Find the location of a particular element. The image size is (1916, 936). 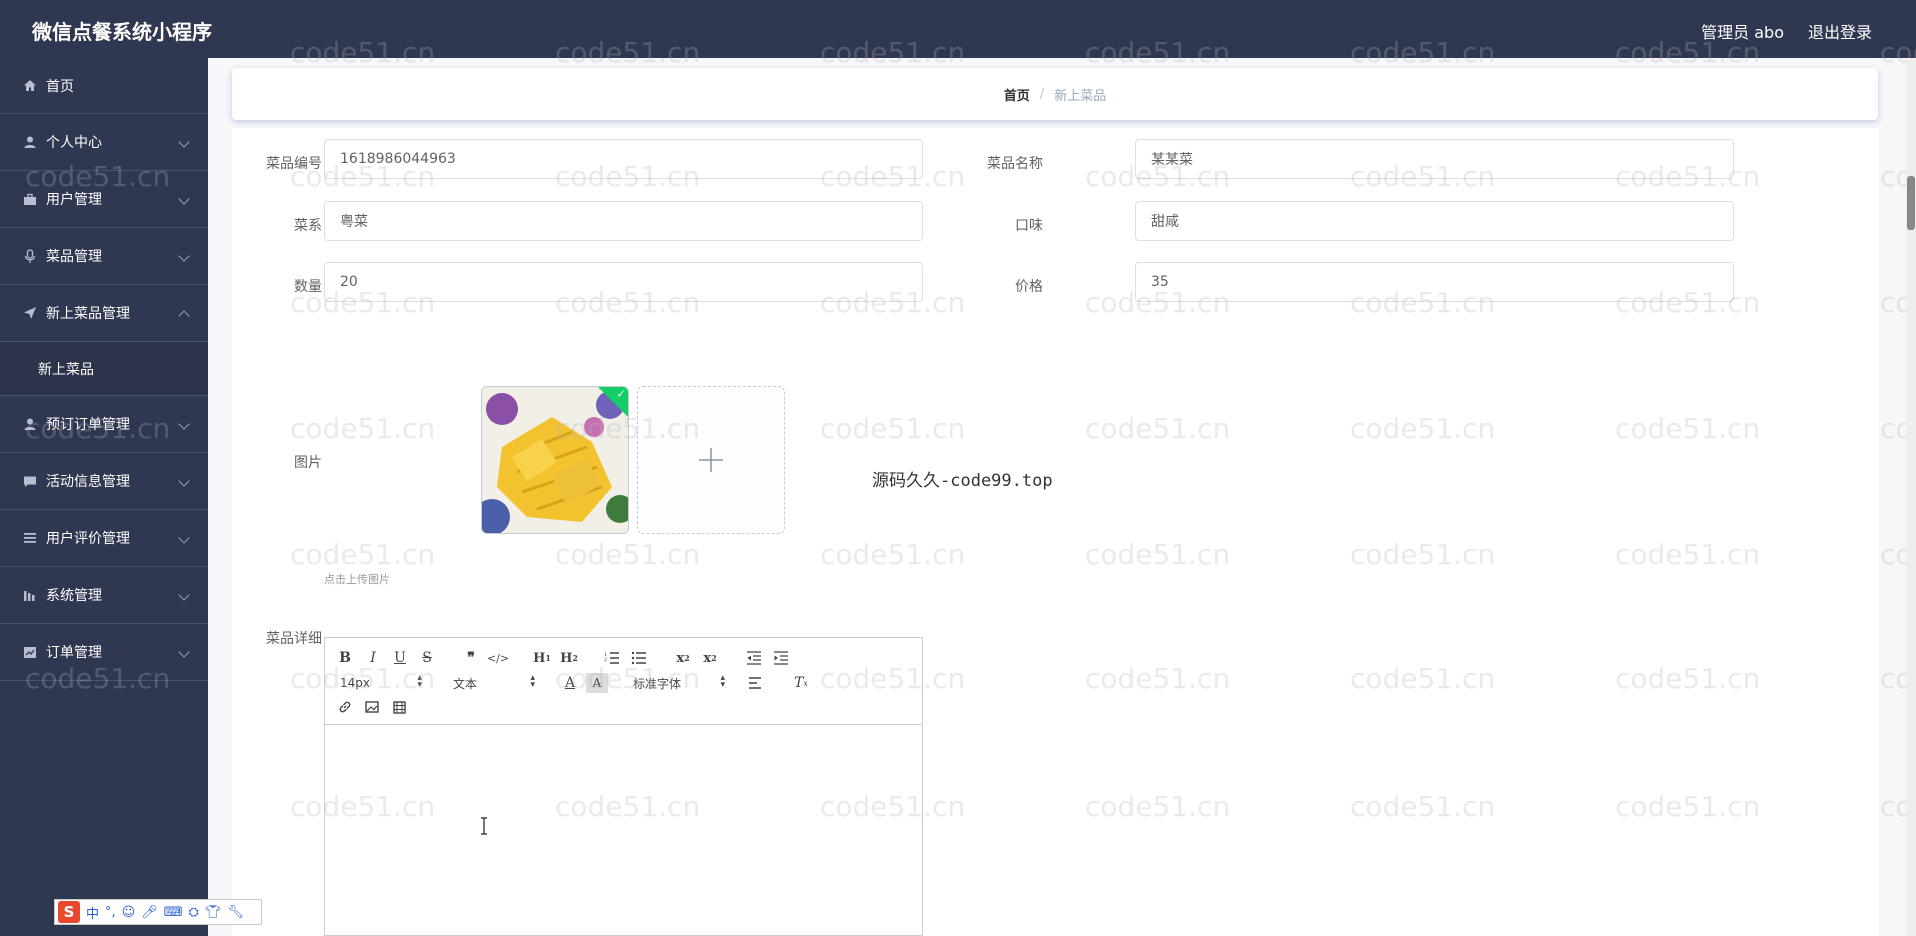

site-watermark: 源码久久-code99.top is located at coordinates (962, 481).